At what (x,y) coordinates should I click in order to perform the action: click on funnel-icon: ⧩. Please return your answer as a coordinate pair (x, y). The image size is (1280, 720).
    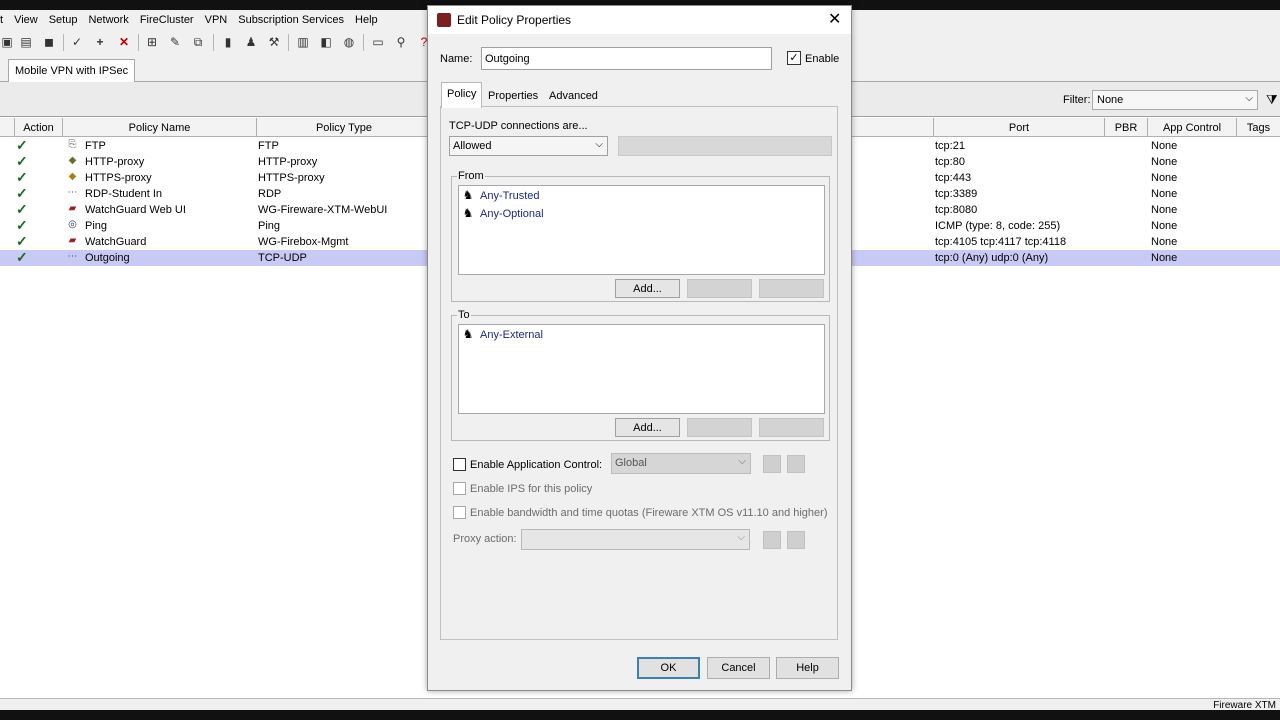
    Looking at the image, I should click on (1273, 99).